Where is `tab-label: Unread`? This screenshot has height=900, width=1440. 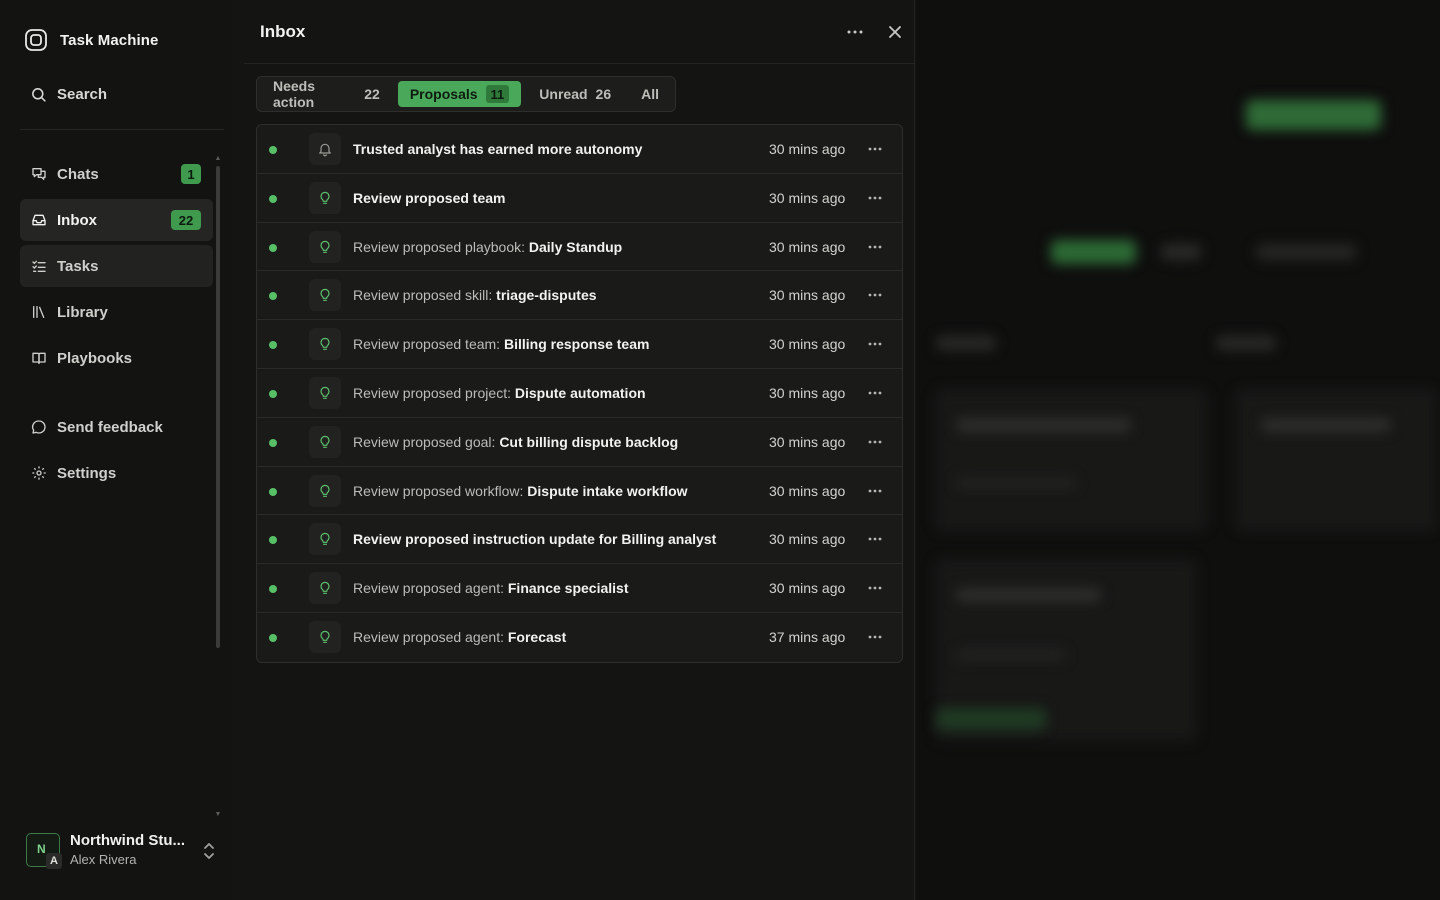 tab-label: Unread is located at coordinates (563, 94).